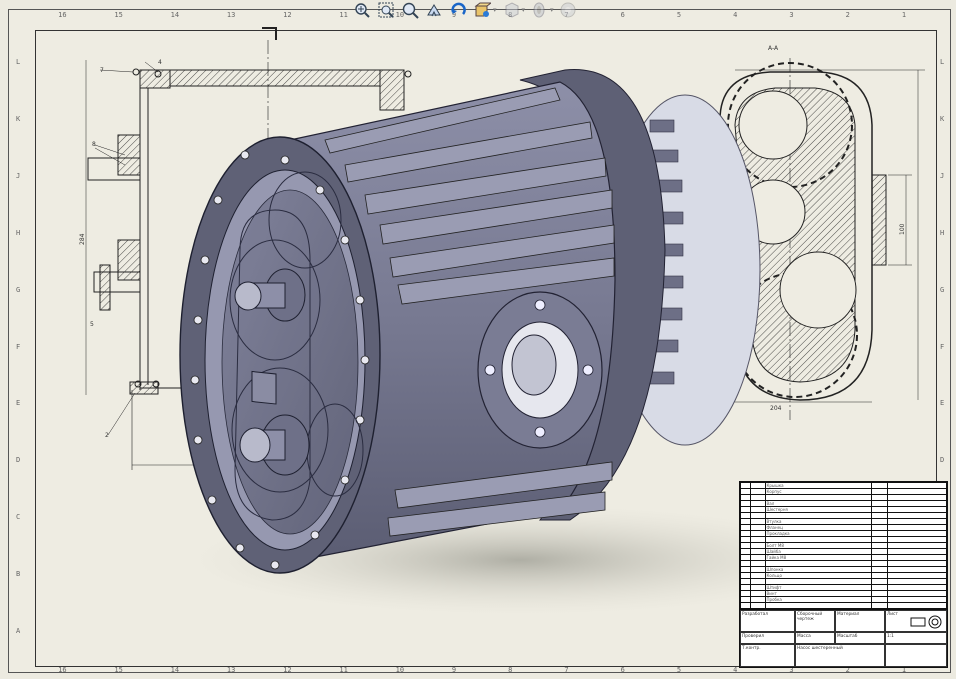 This screenshot has height=679, width=956. I want to click on display-style-button, so click(511, 10).